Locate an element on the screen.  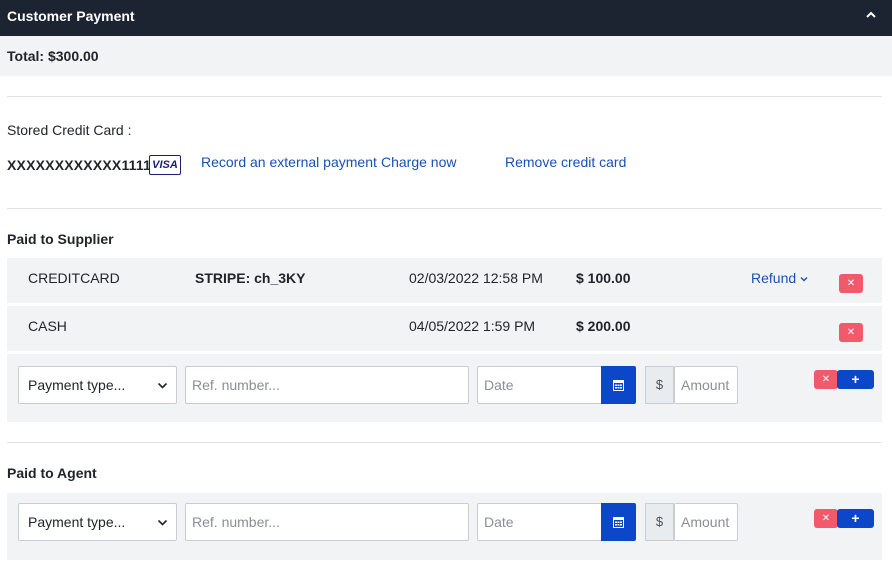
payment-ref: STRIPE: ch_3KY is located at coordinates (250, 278).